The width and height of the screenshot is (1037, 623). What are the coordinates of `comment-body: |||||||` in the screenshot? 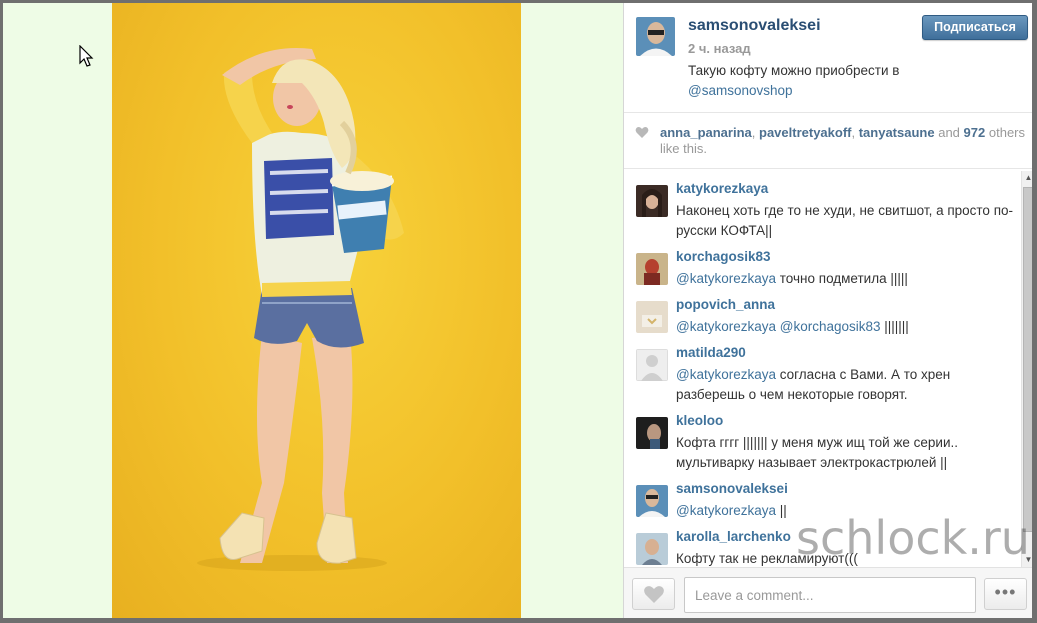 It's located at (896, 326).